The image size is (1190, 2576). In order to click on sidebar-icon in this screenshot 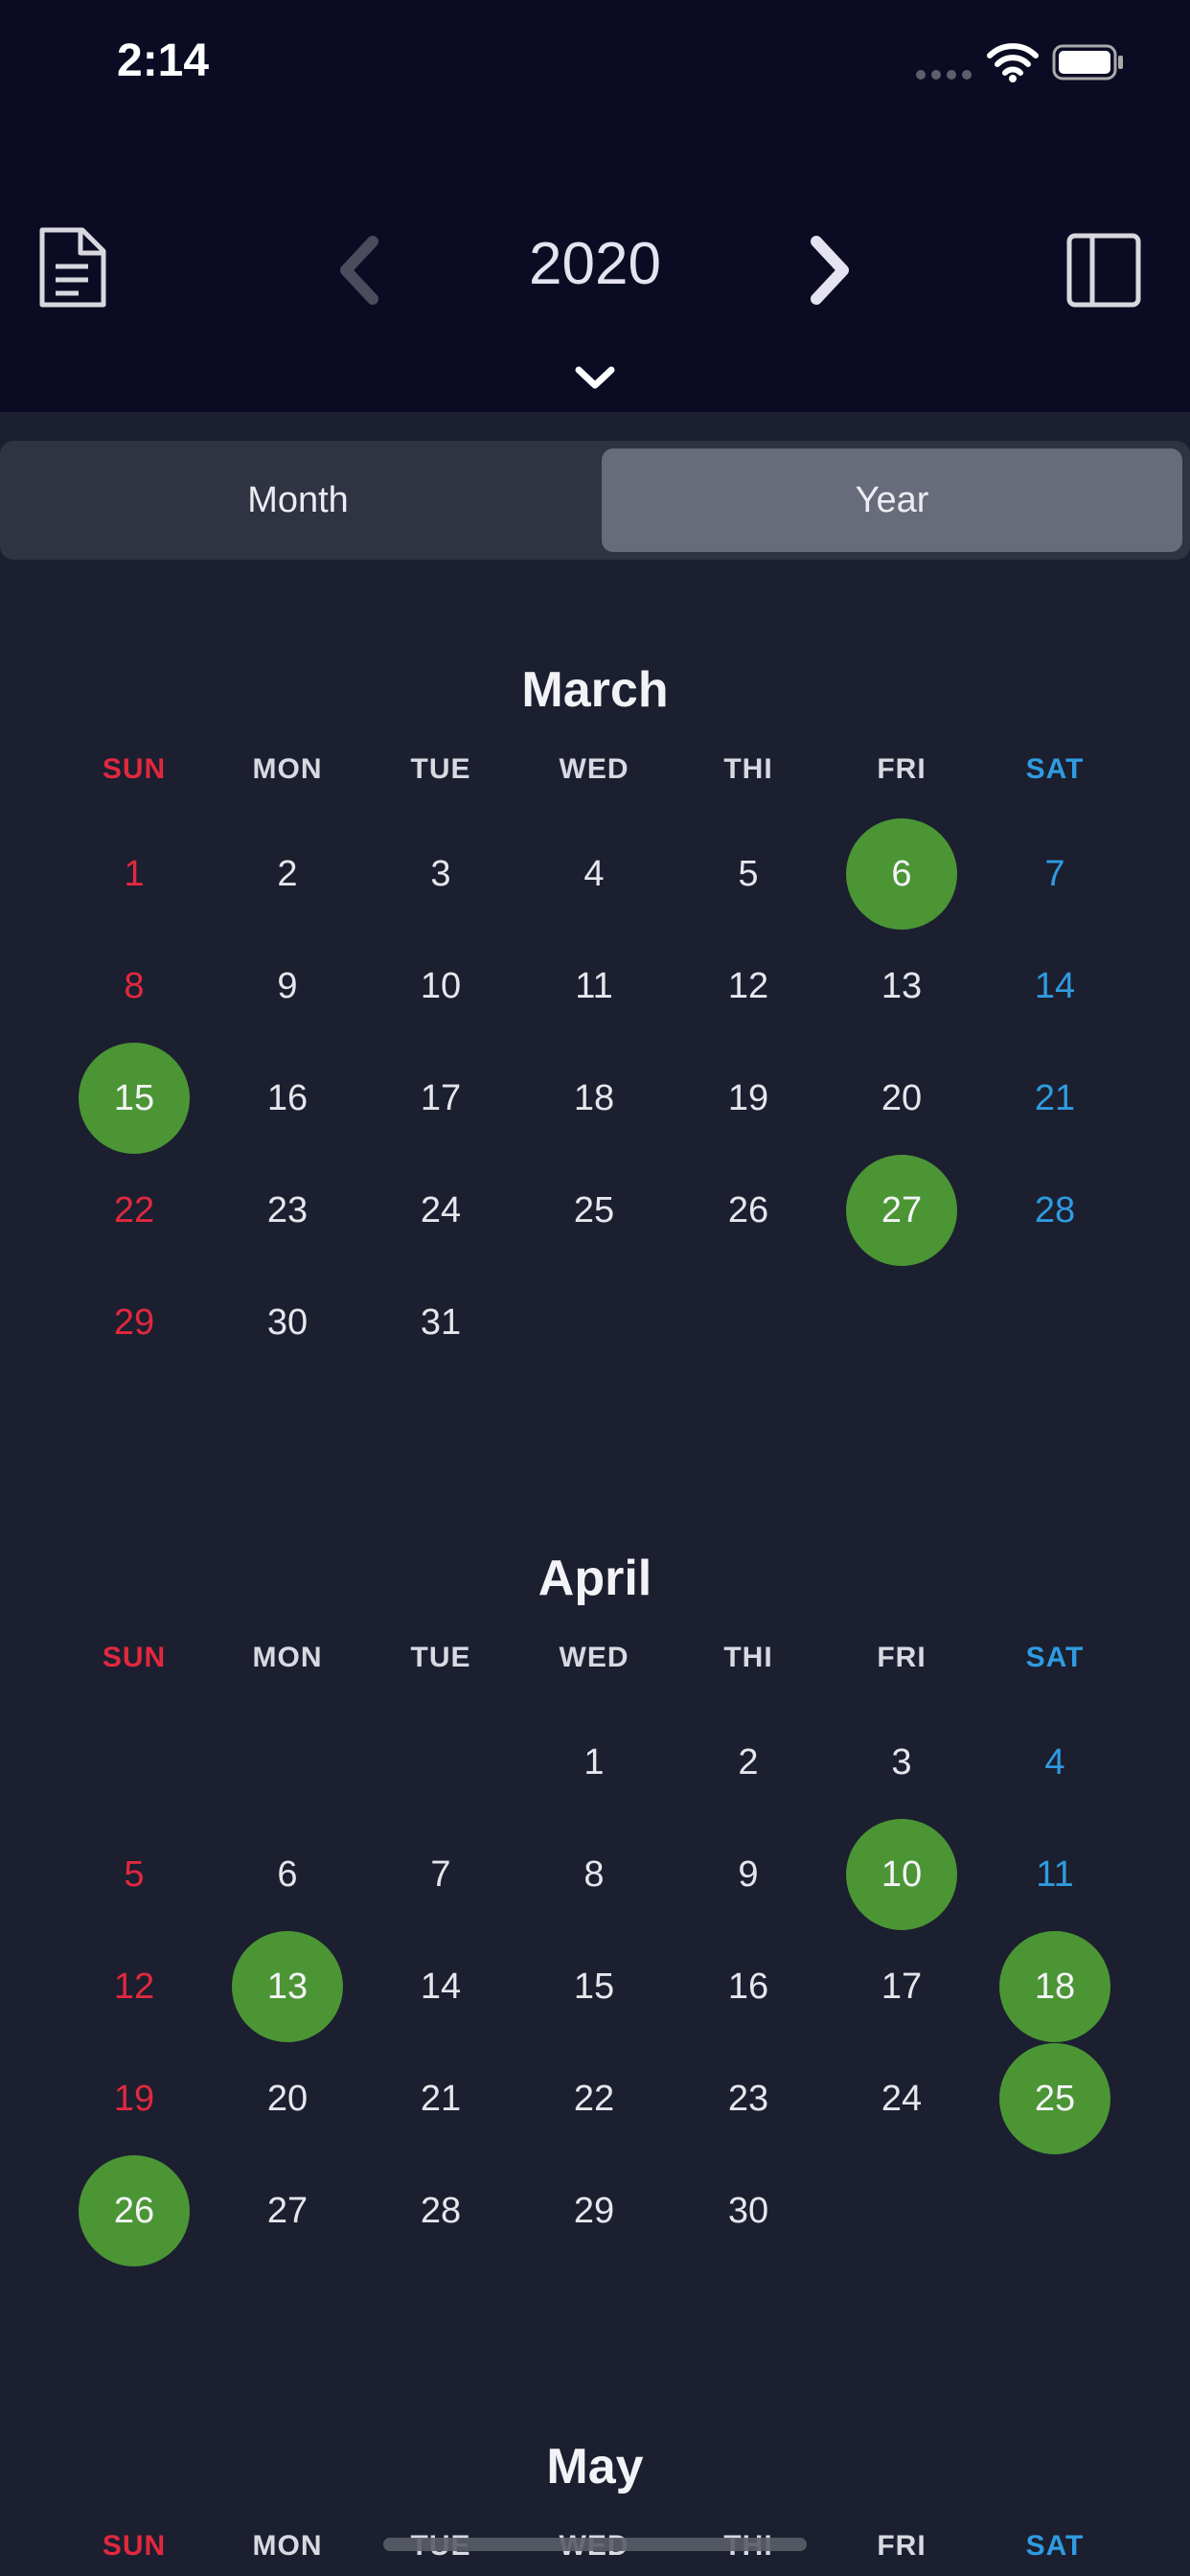, I will do `click(1103, 270)`.